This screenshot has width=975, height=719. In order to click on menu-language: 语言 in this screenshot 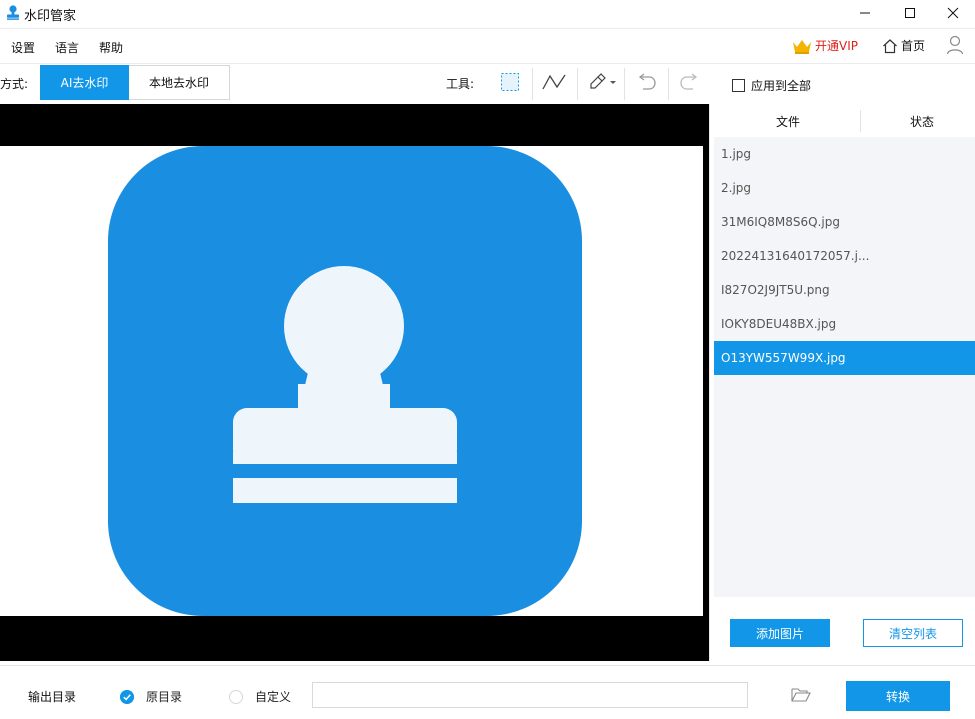, I will do `click(67, 47)`.